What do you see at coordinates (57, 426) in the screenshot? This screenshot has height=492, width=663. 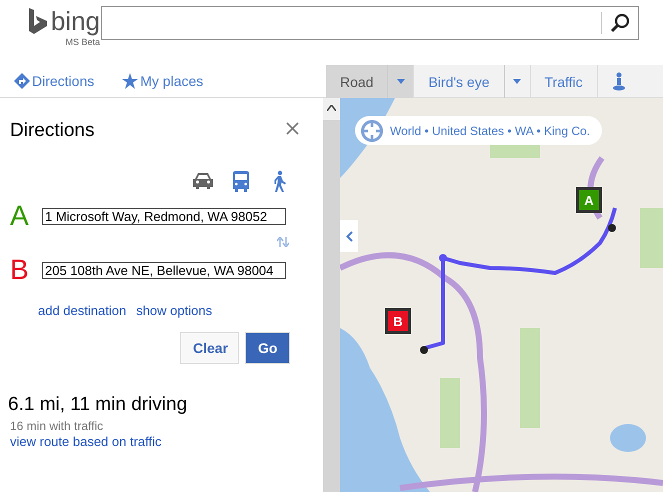 I see `traffic-note: 16 min with traffic` at bounding box center [57, 426].